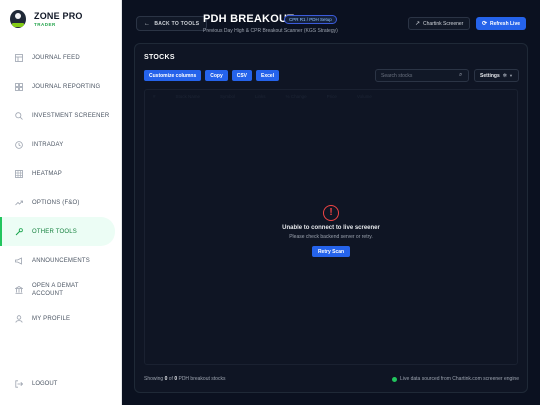 Image resolution: width=540 pixels, height=405 pixels. What do you see at coordinates (296, 96) in the screenshot?
I see `column-header: % Change` at bounding box center [296, 96].